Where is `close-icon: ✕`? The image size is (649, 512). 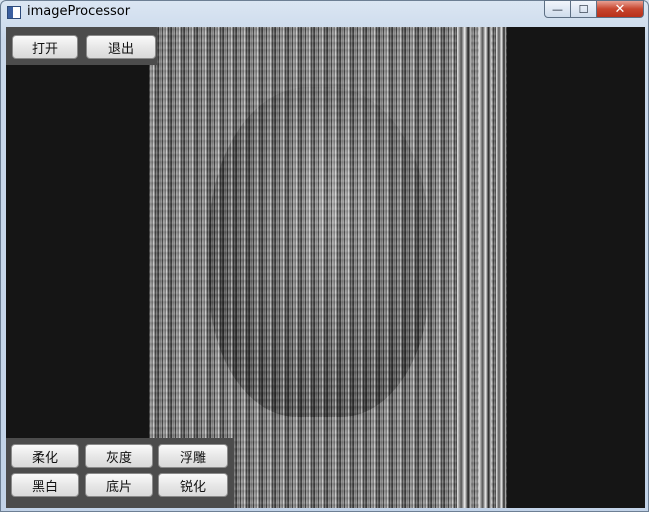
close-icon: ✕ is located at coordinates (620, 9).